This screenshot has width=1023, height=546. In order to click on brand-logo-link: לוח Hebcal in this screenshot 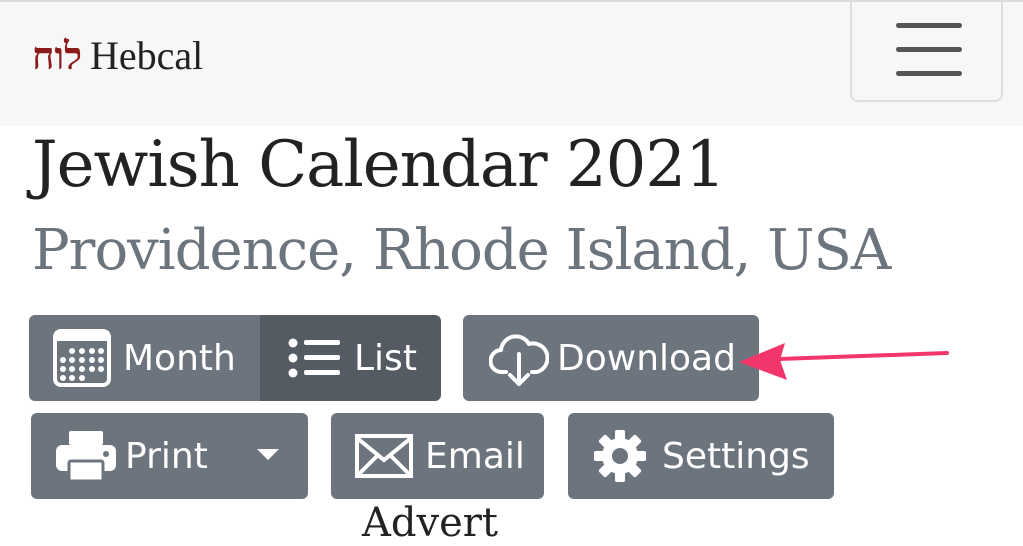, I will do `click(117, 57)`.